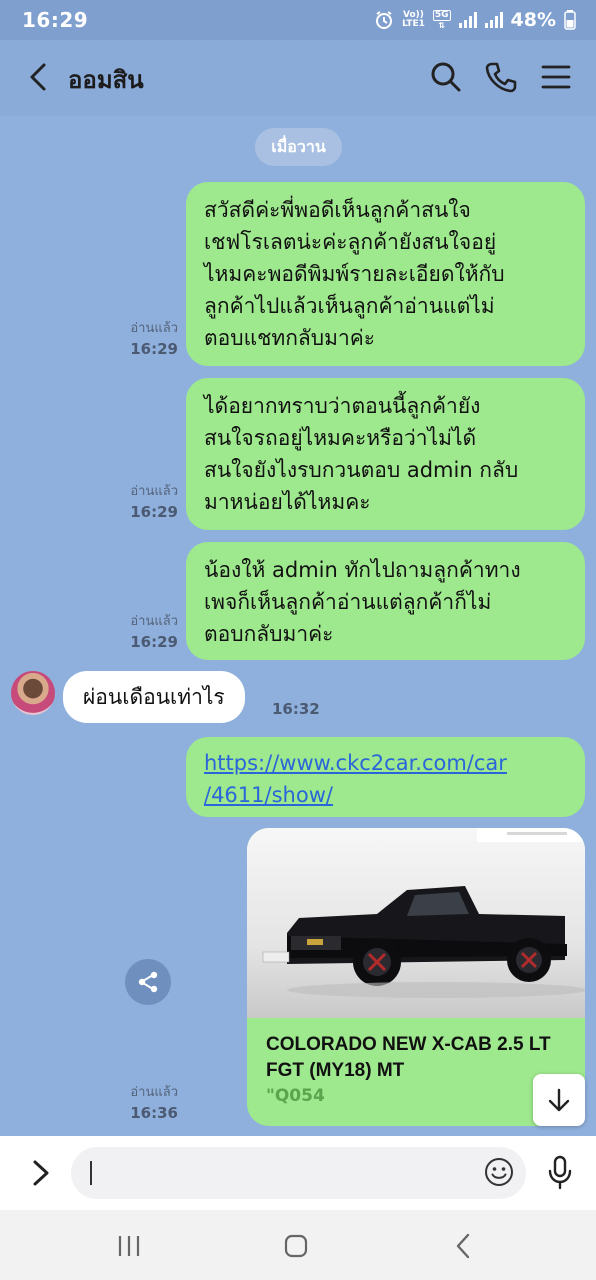 The image size is (596, 1280). What do you see at coordinates (349, 306) in the screenshot?
I see `message-line: ลูกค้าไปแล้วเห็นลูกค้าอ่านแต่ไม่` at bounding box center [349, 306].